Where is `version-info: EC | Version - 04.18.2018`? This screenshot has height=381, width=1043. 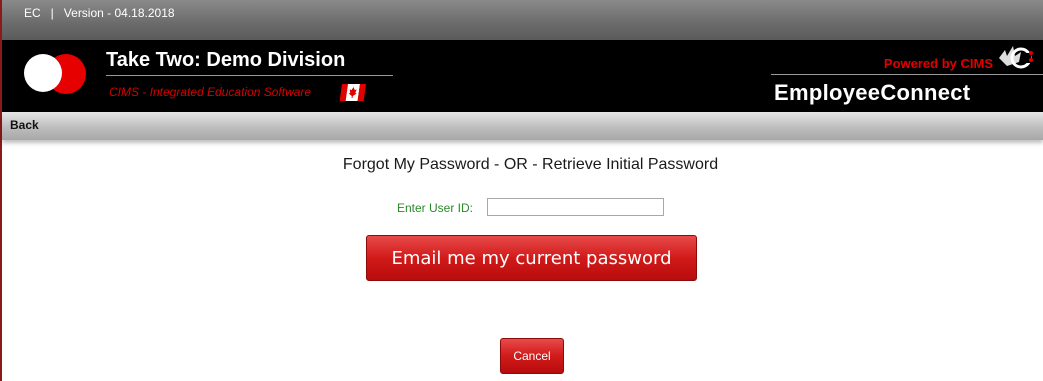 version-info: EC | Version - 04.18.2018 is located at coordinates (99, 13).